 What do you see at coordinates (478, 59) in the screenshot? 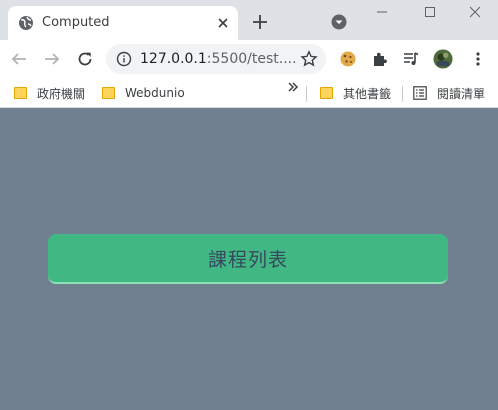
I see `kebab-menu-icon` at bounding box center [478, 59].